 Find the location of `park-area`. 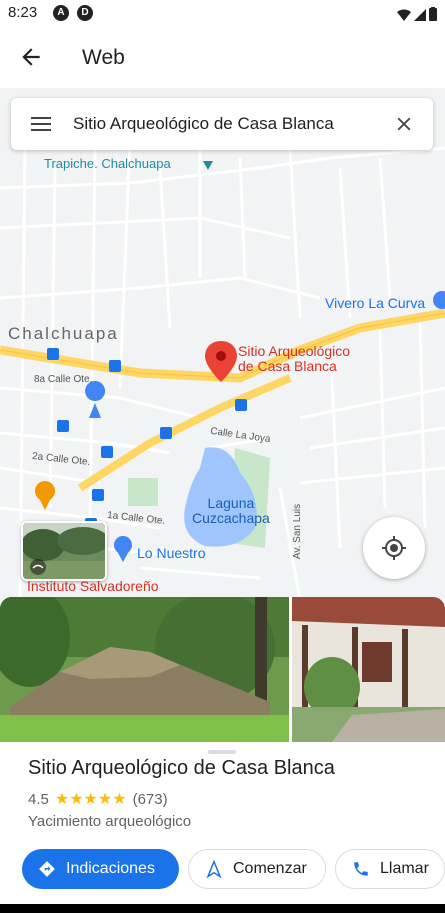

park-area is located at coordinates (143, 492).